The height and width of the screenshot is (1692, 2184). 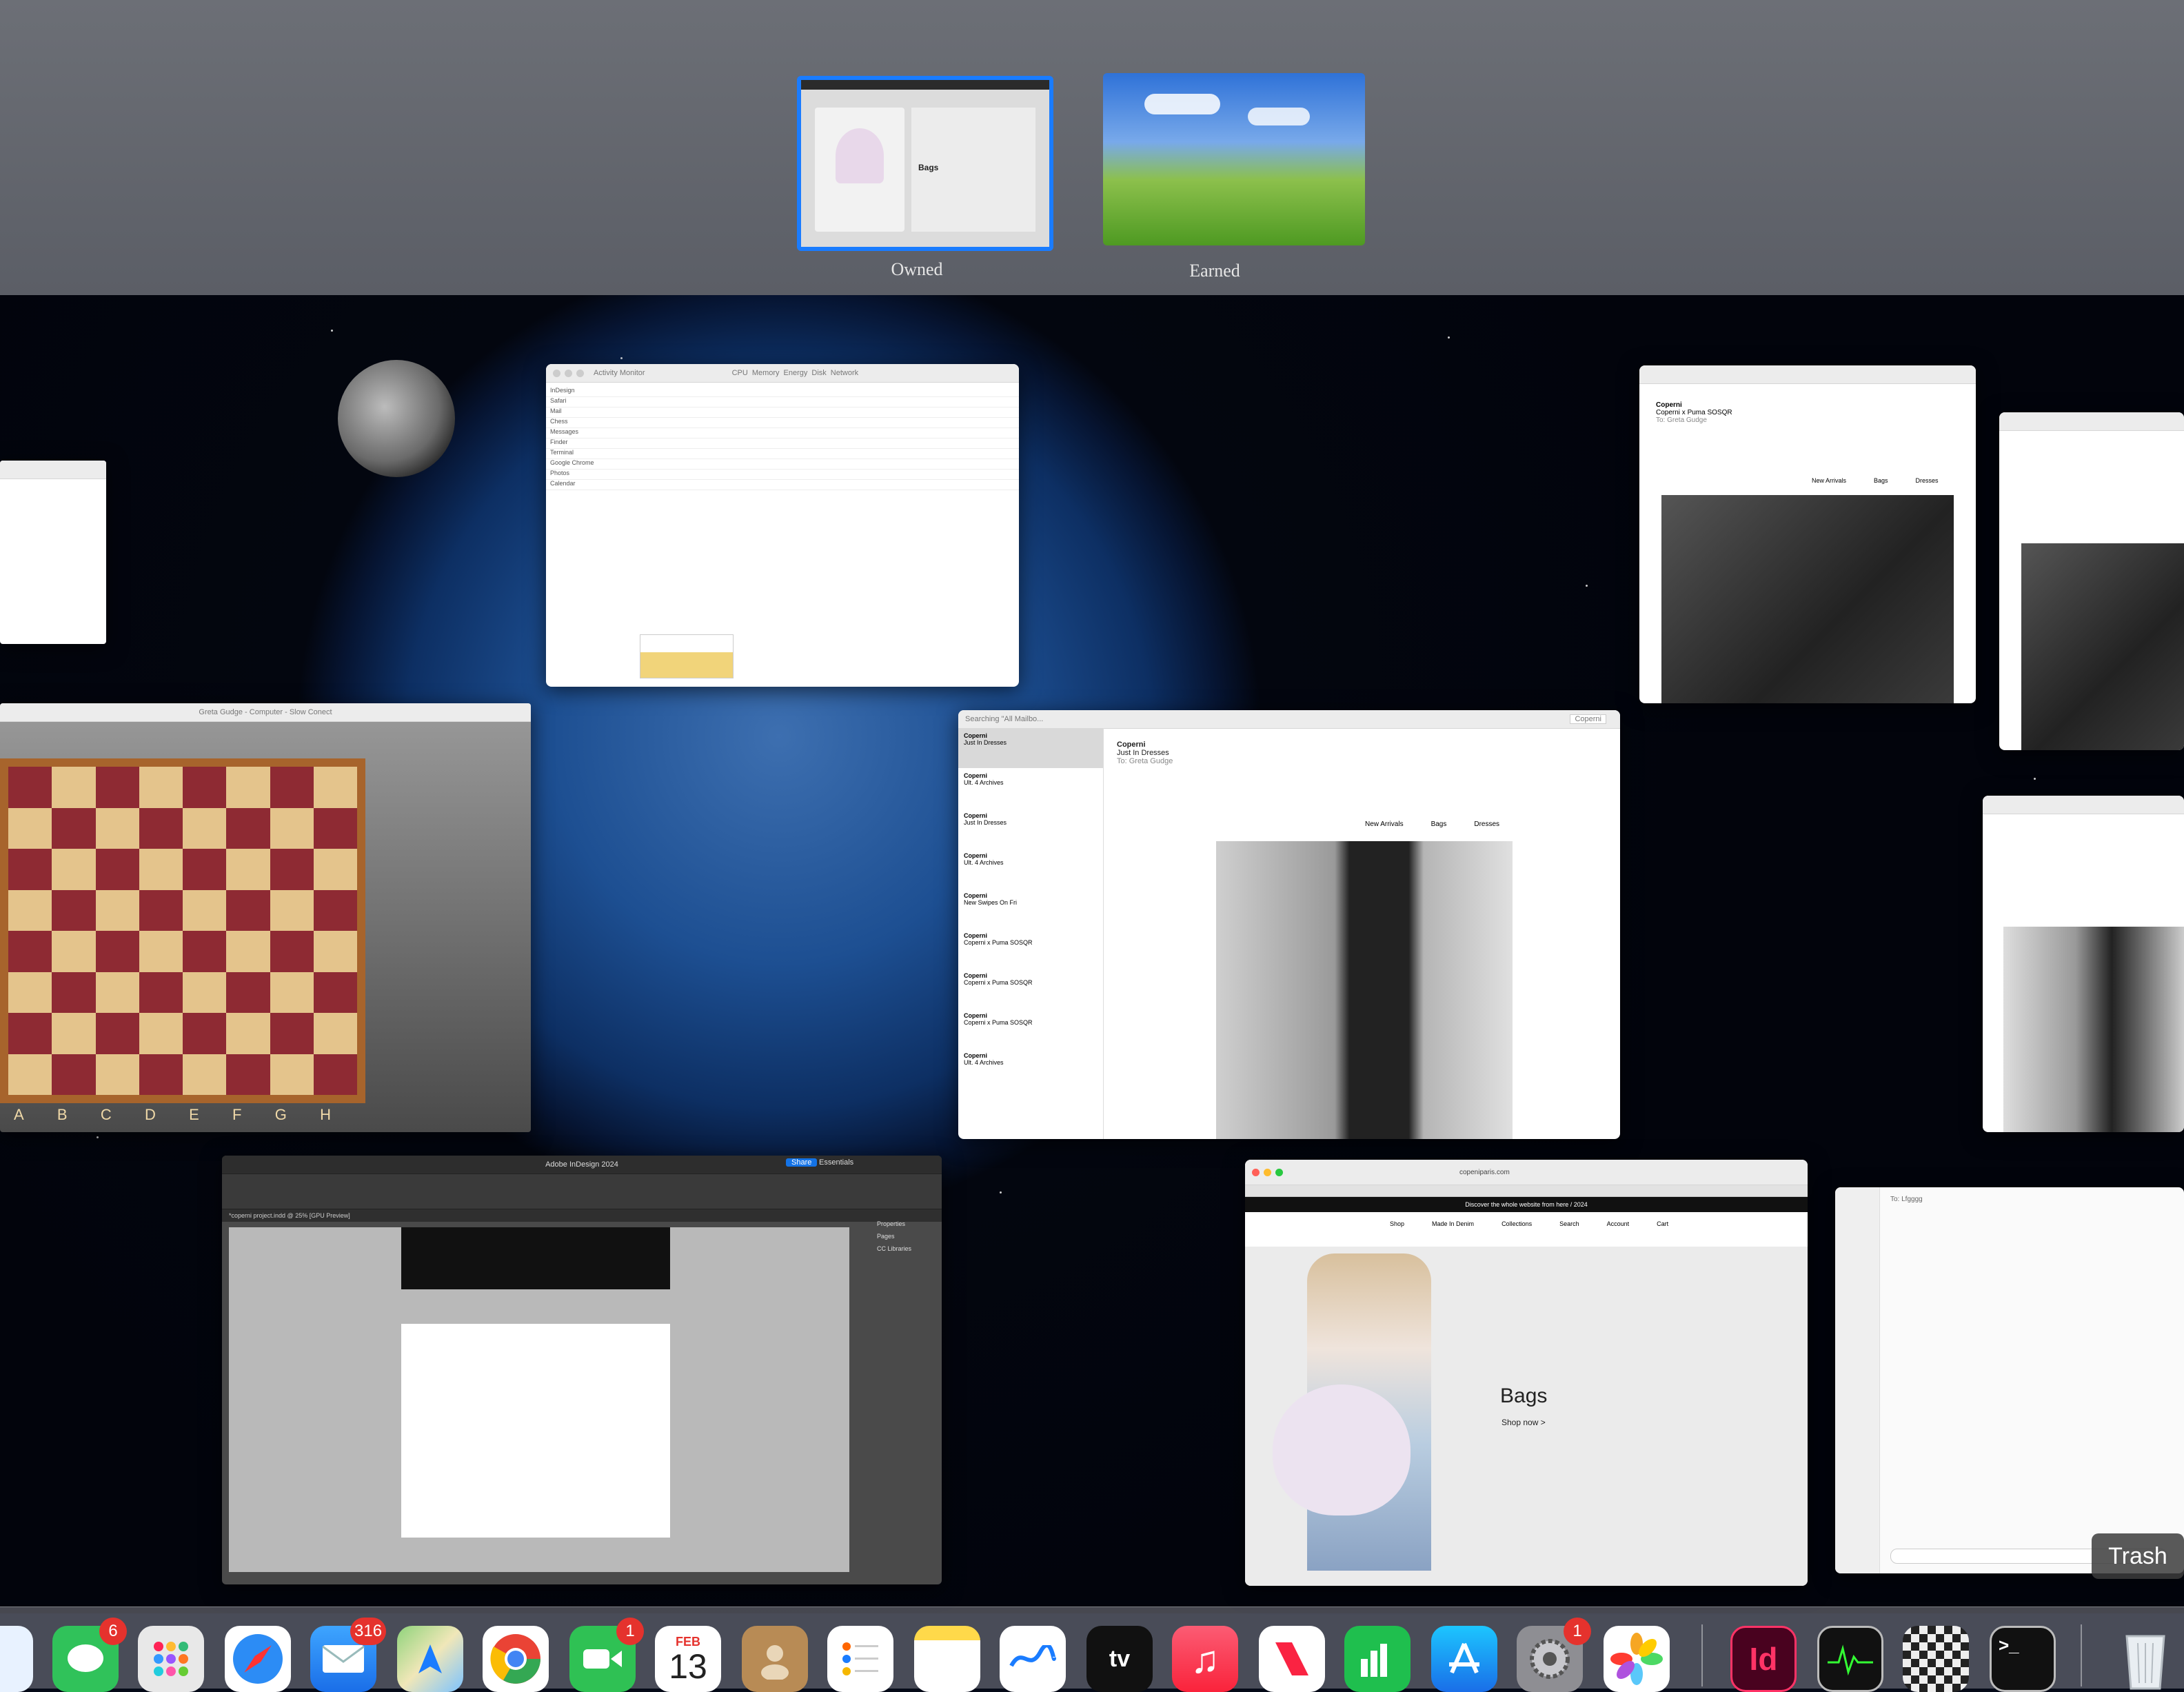 What do you see at coordinates (818, 373) in the screenshot?
I see `tab-disk: Disk` at bounding box center [818, 373].